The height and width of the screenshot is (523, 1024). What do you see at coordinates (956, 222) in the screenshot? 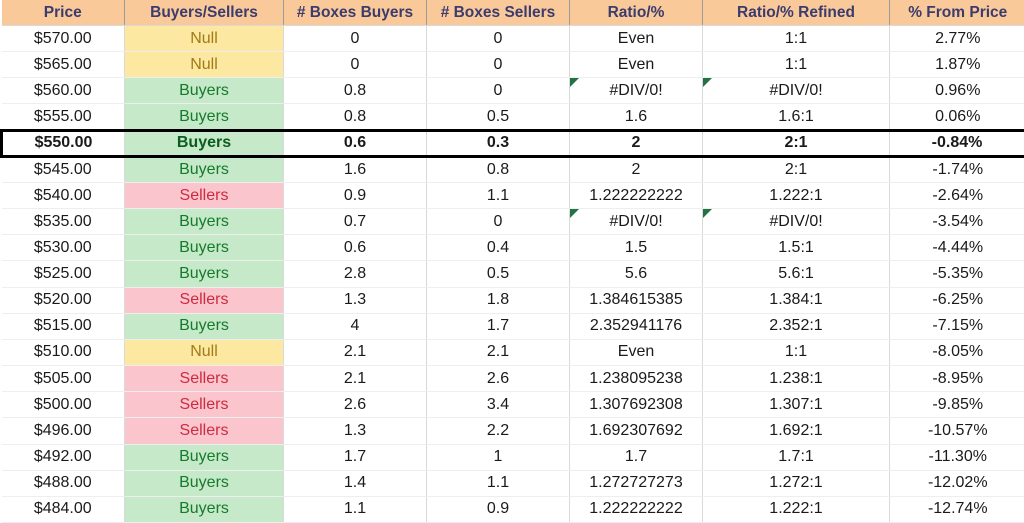
I see `cell-pct-from-price: -3.54%` at bounding box center [956, 222].